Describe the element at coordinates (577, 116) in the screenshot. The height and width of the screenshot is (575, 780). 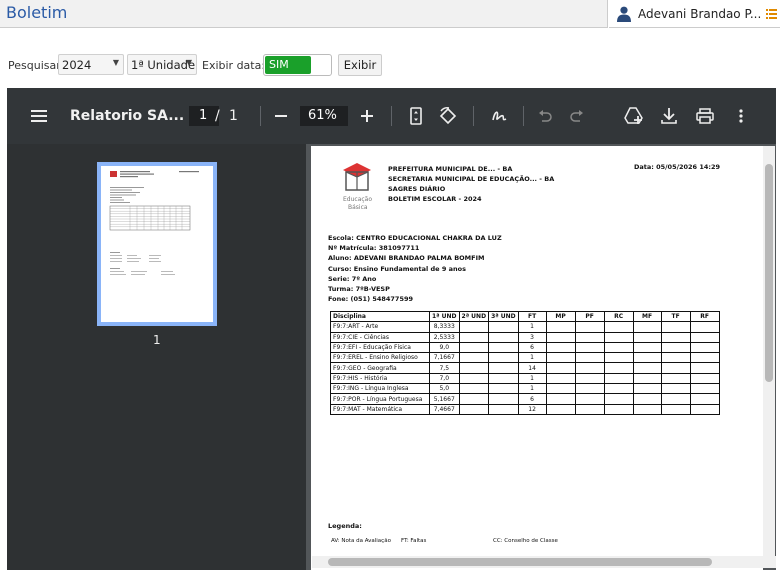
I see `redo-icon` at that location.